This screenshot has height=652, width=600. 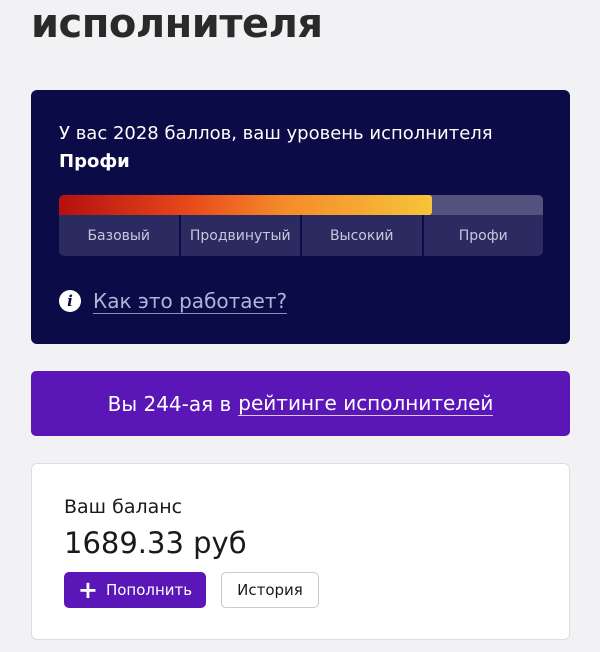 What do you see at coordinates (177, 24) in the screenshot?
I see `page-title: исполнителя` at bounding box center [177, 24].